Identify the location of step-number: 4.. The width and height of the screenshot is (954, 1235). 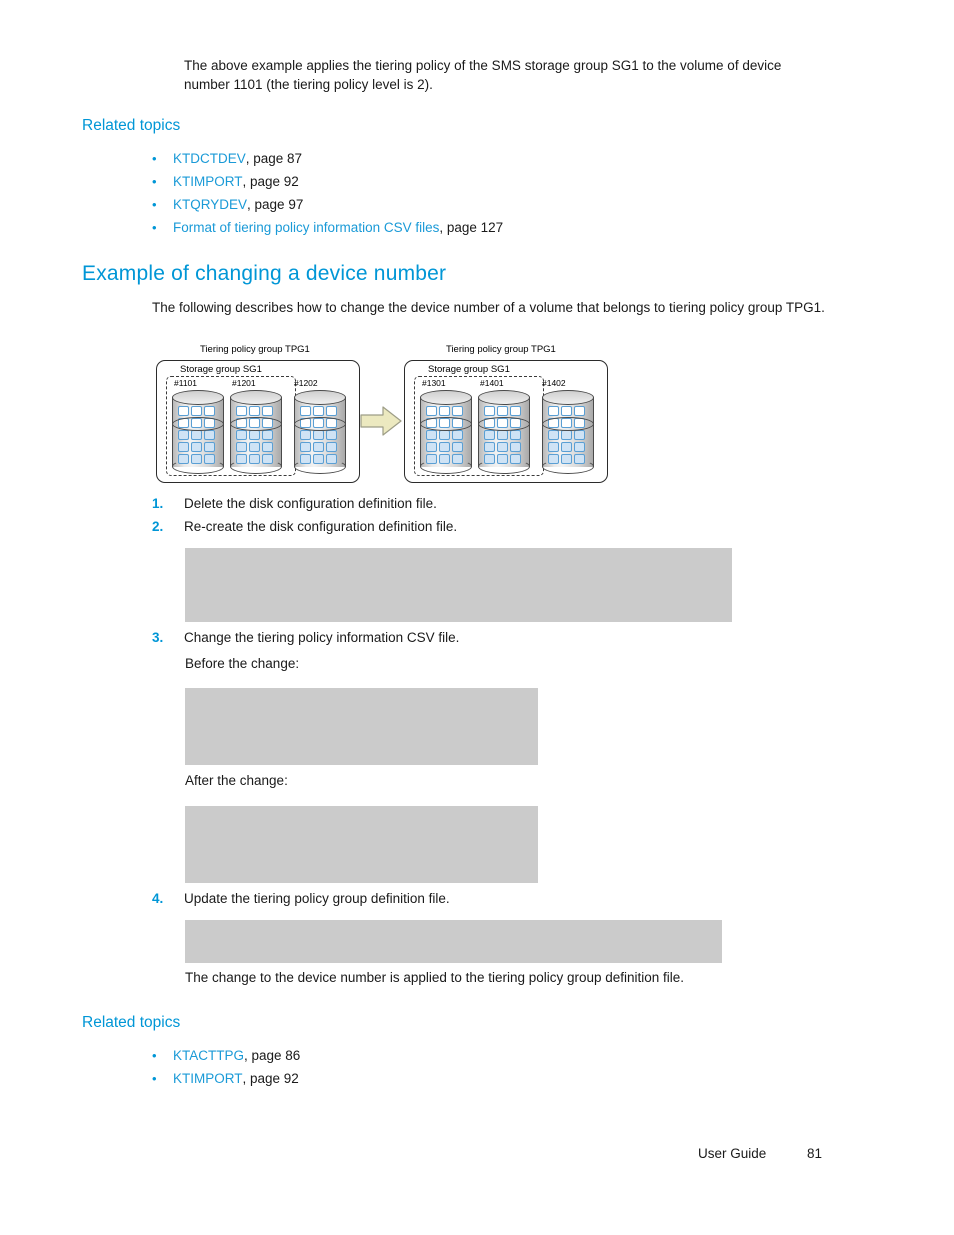
(158, 898).